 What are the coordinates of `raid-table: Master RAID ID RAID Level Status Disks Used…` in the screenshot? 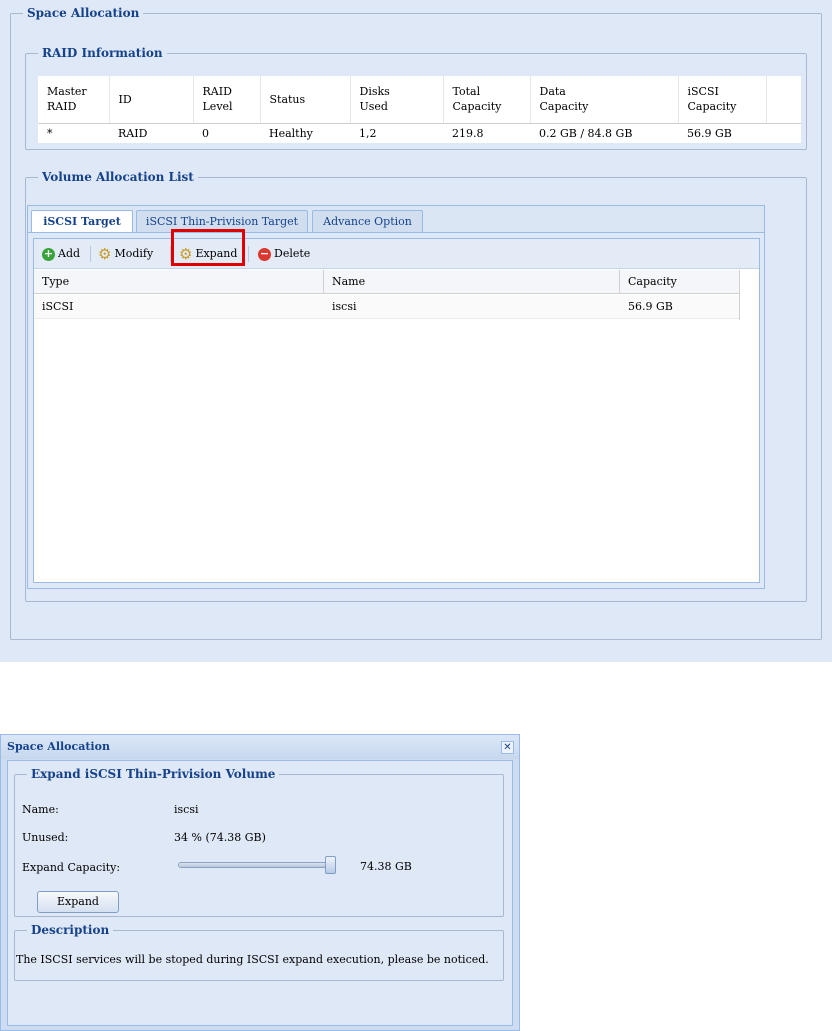 It's located at (419, 109).